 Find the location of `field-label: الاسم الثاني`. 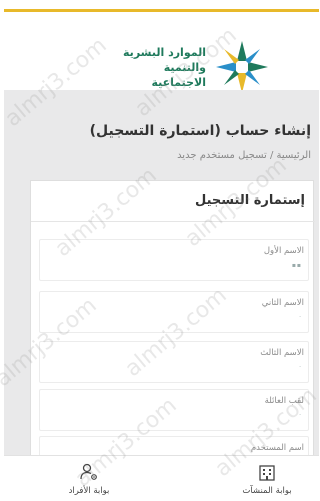

field-label: الاسم الثاني is located at coordinates (283, 303).